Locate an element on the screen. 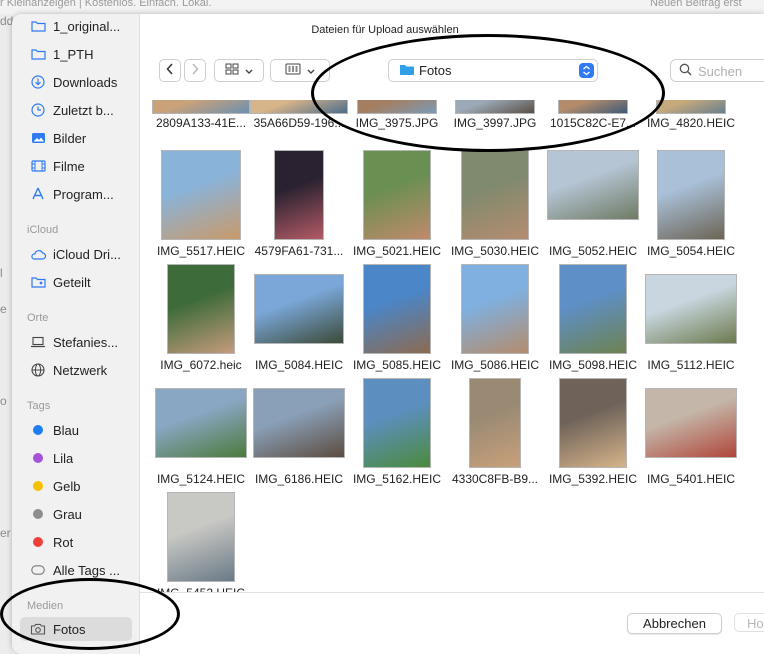 This screenshot has height=654, width=764. sidebar-item-1-pth: 1_PTH is located at coordinates (76, 54).